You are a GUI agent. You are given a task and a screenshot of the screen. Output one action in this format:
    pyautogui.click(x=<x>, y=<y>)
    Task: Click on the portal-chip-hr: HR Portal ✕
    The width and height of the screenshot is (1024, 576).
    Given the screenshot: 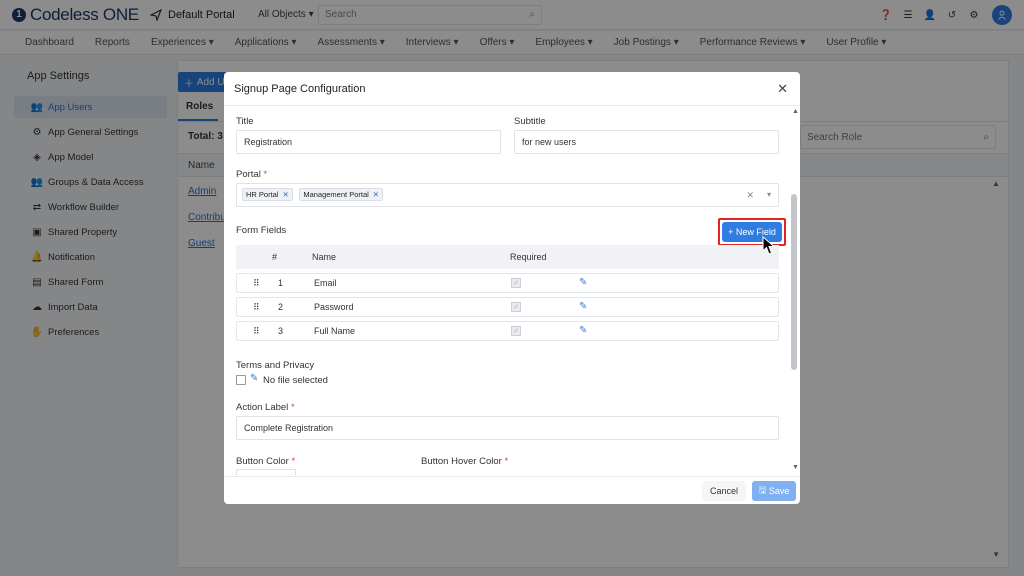 What is the action you would take?
    pyautogui.click(x=267, y=194)
    